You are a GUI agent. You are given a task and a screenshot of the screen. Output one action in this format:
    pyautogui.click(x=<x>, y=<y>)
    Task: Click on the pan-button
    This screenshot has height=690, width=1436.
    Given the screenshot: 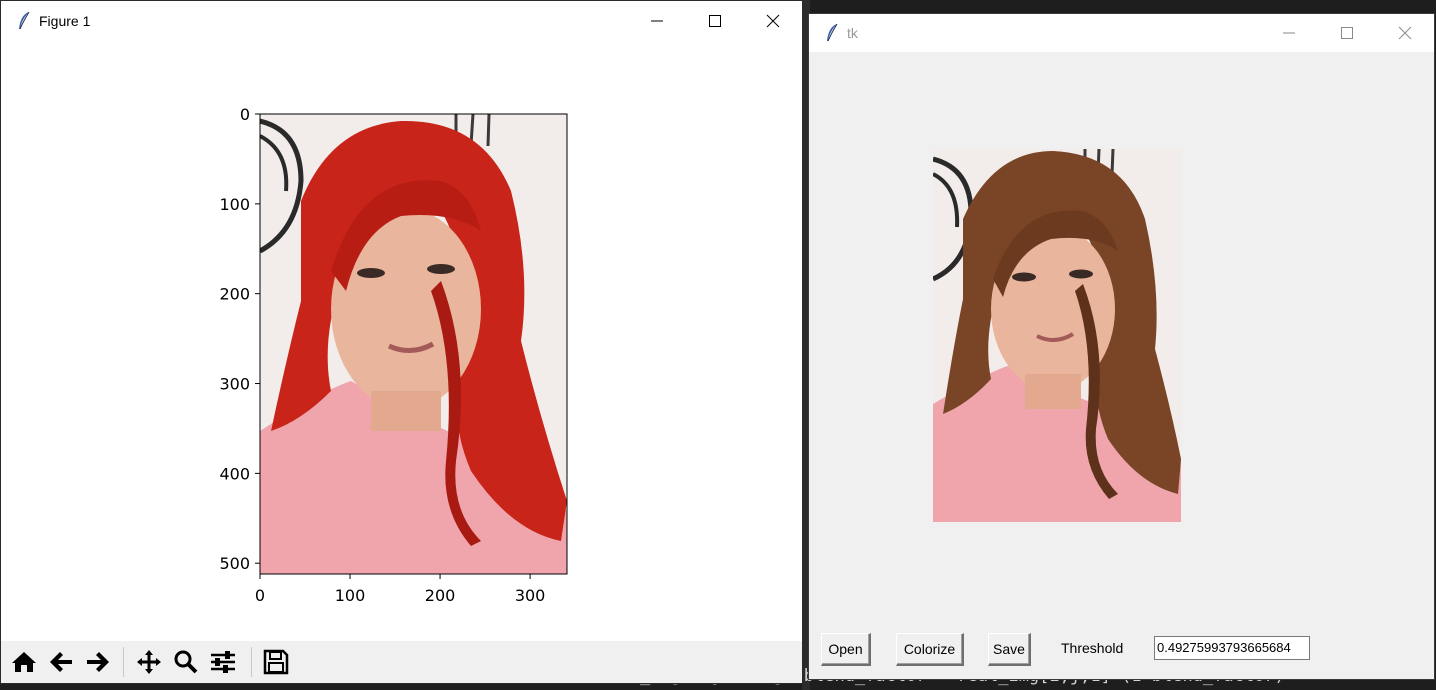 What is the action you would take?
    pyautogui.click(x=149, y=662)
    